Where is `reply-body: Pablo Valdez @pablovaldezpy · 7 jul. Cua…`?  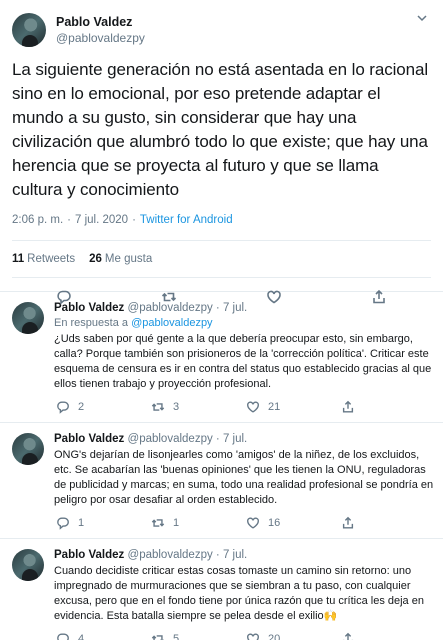 reply-body: Pablo Valdez @pablovaldezpy · 7 jul. Cua… is located at coordinates (244, 593).